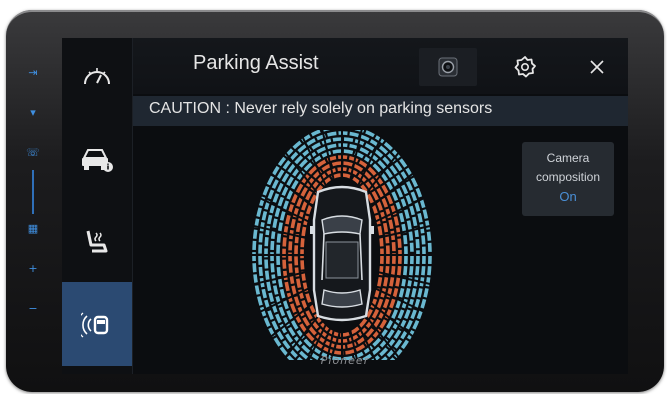 The width and height of the screenshot is (667, 394). I want to click on close-button, so click(597, 67).